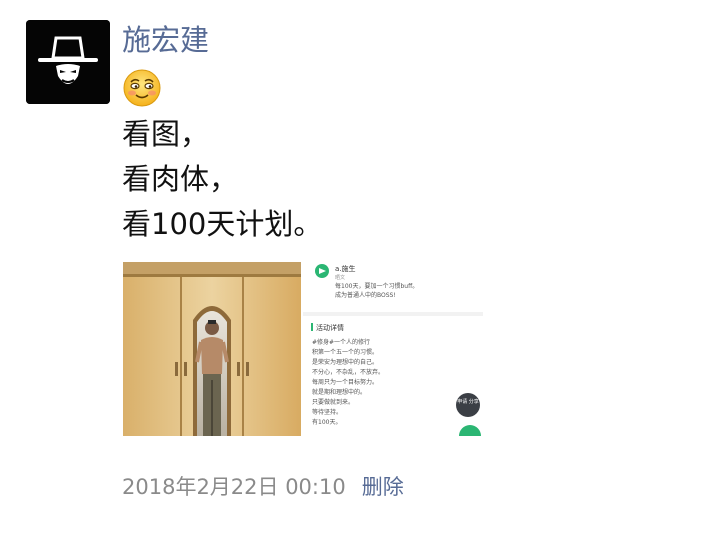  Describe the element at coordinates (333, 402) in the screenshot. I see `screenshot-body-line: 只要做就到来。` at that location.